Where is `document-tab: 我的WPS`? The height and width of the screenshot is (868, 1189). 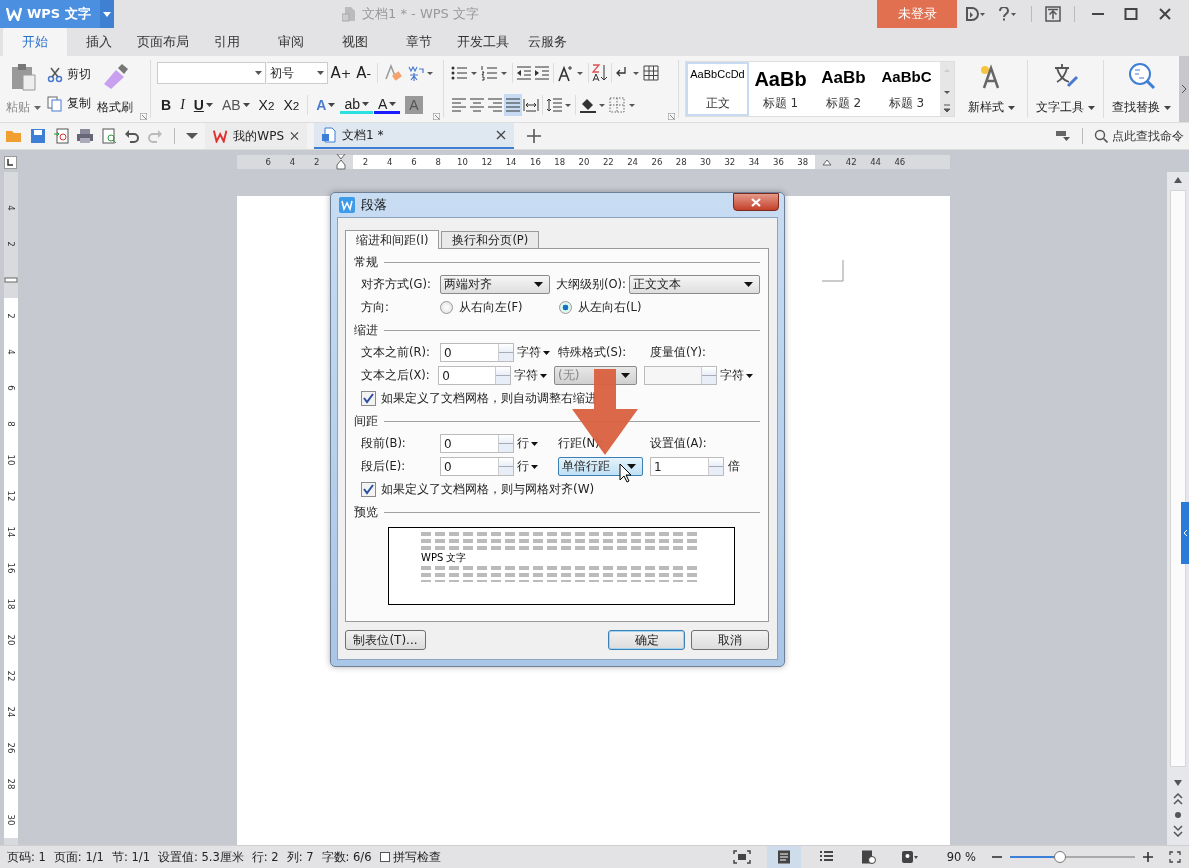 document-tab: 我的WPS is located at coordinates (256, 136).